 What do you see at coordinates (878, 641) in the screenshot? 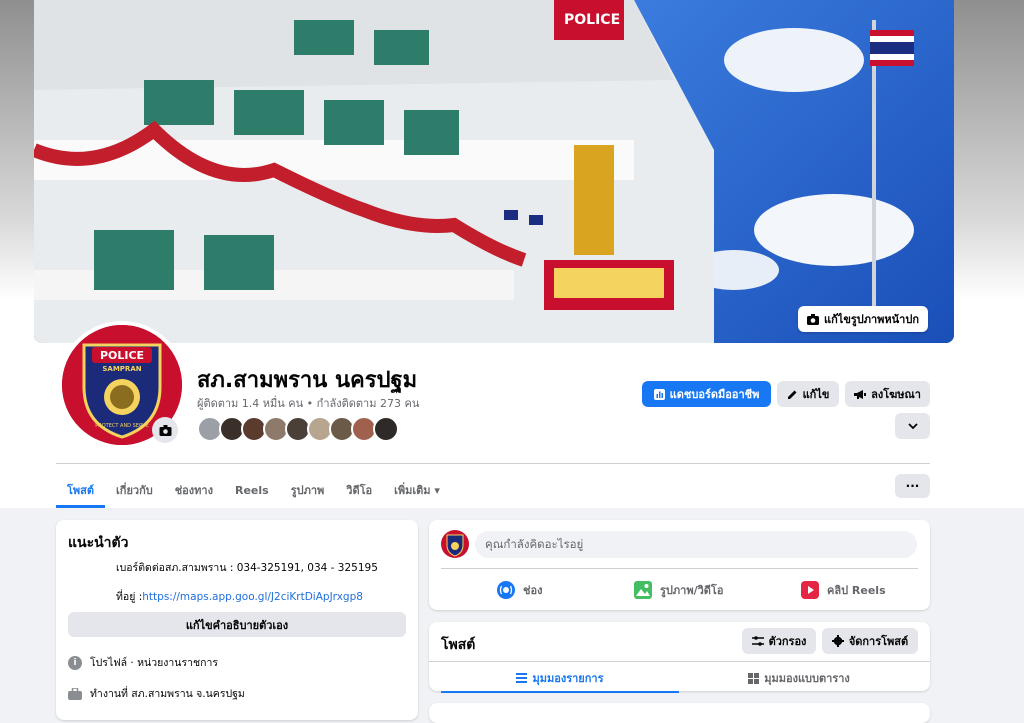
I see `manage-posts-label: จัดการโพสต์` at bounding box center [878, 641].